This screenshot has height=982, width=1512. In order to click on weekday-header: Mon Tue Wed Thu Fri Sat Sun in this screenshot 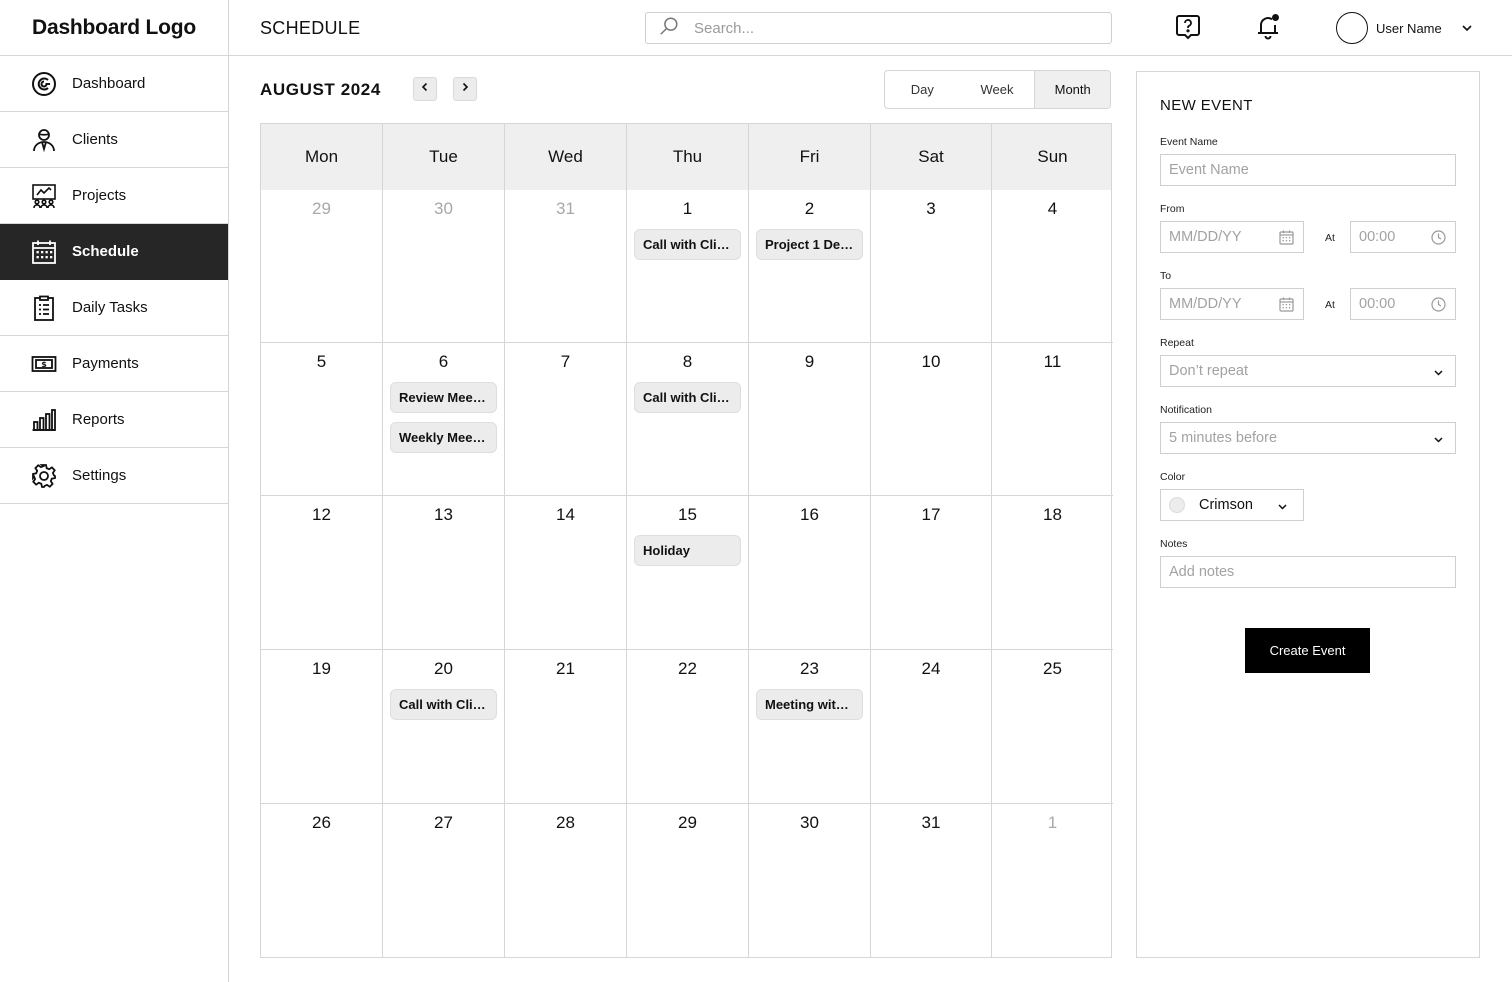, I will do `click(686, 157)`.